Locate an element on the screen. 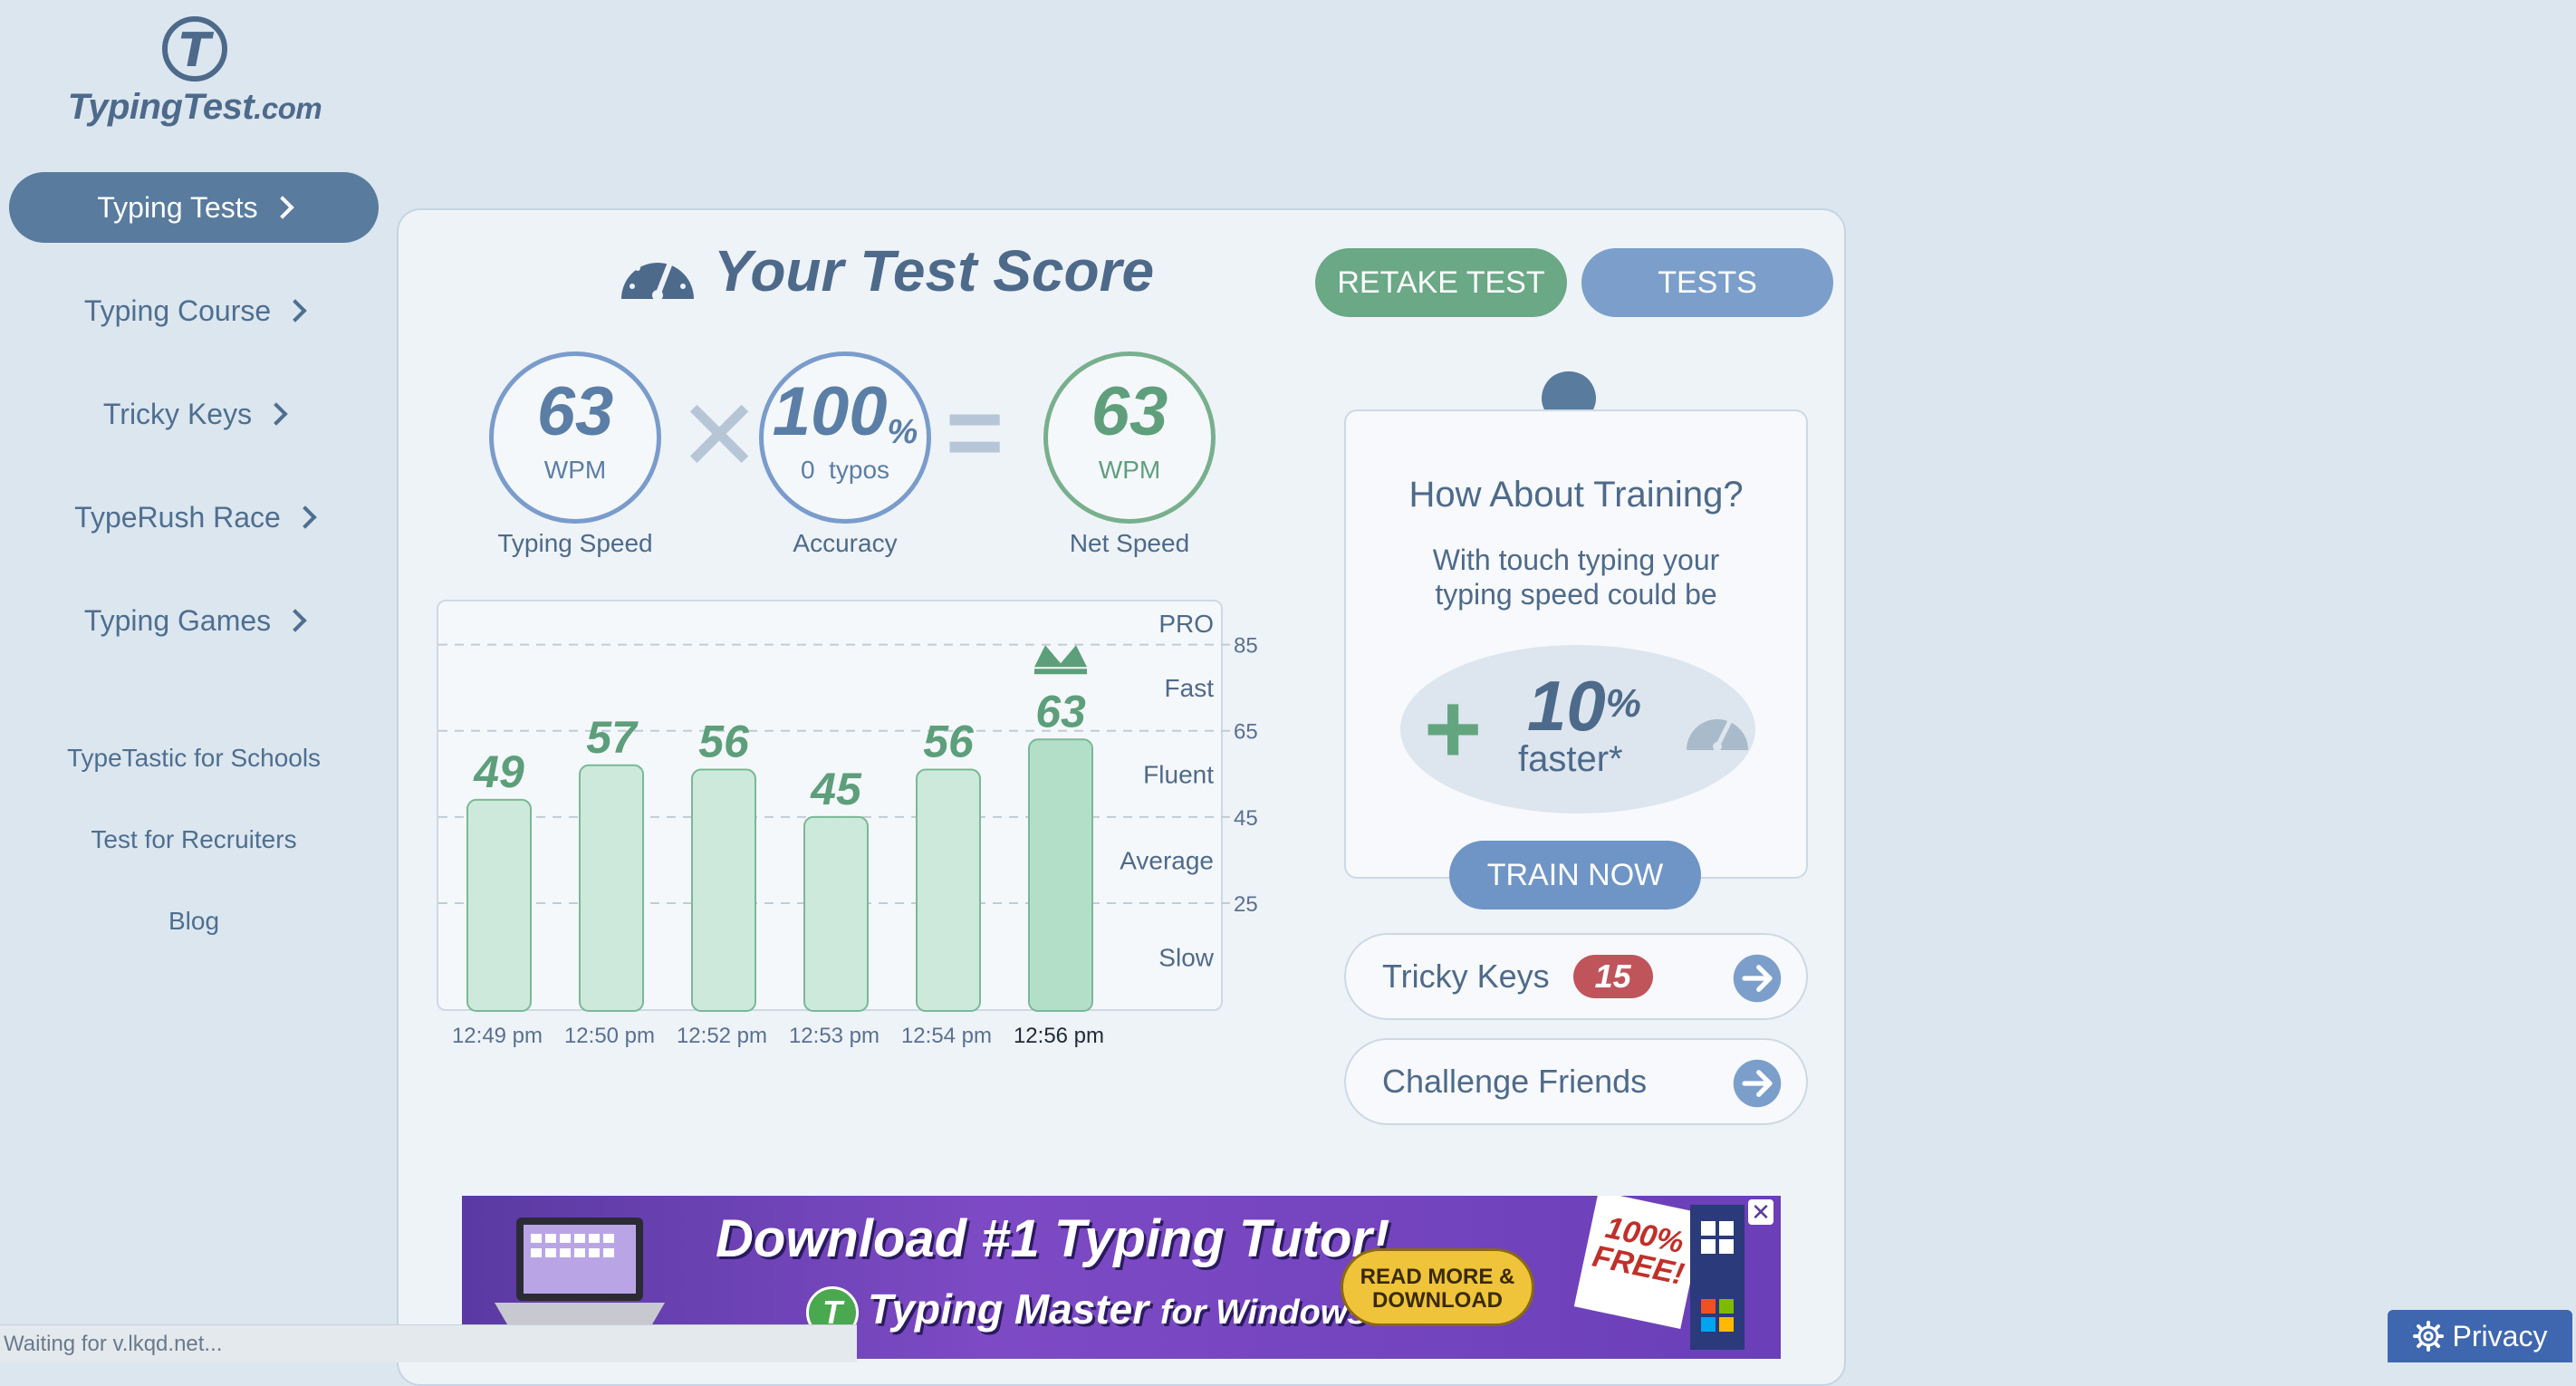  ad-download-button: READ MORE & DOWNLOAD is located at coordinates (1437, 1287).